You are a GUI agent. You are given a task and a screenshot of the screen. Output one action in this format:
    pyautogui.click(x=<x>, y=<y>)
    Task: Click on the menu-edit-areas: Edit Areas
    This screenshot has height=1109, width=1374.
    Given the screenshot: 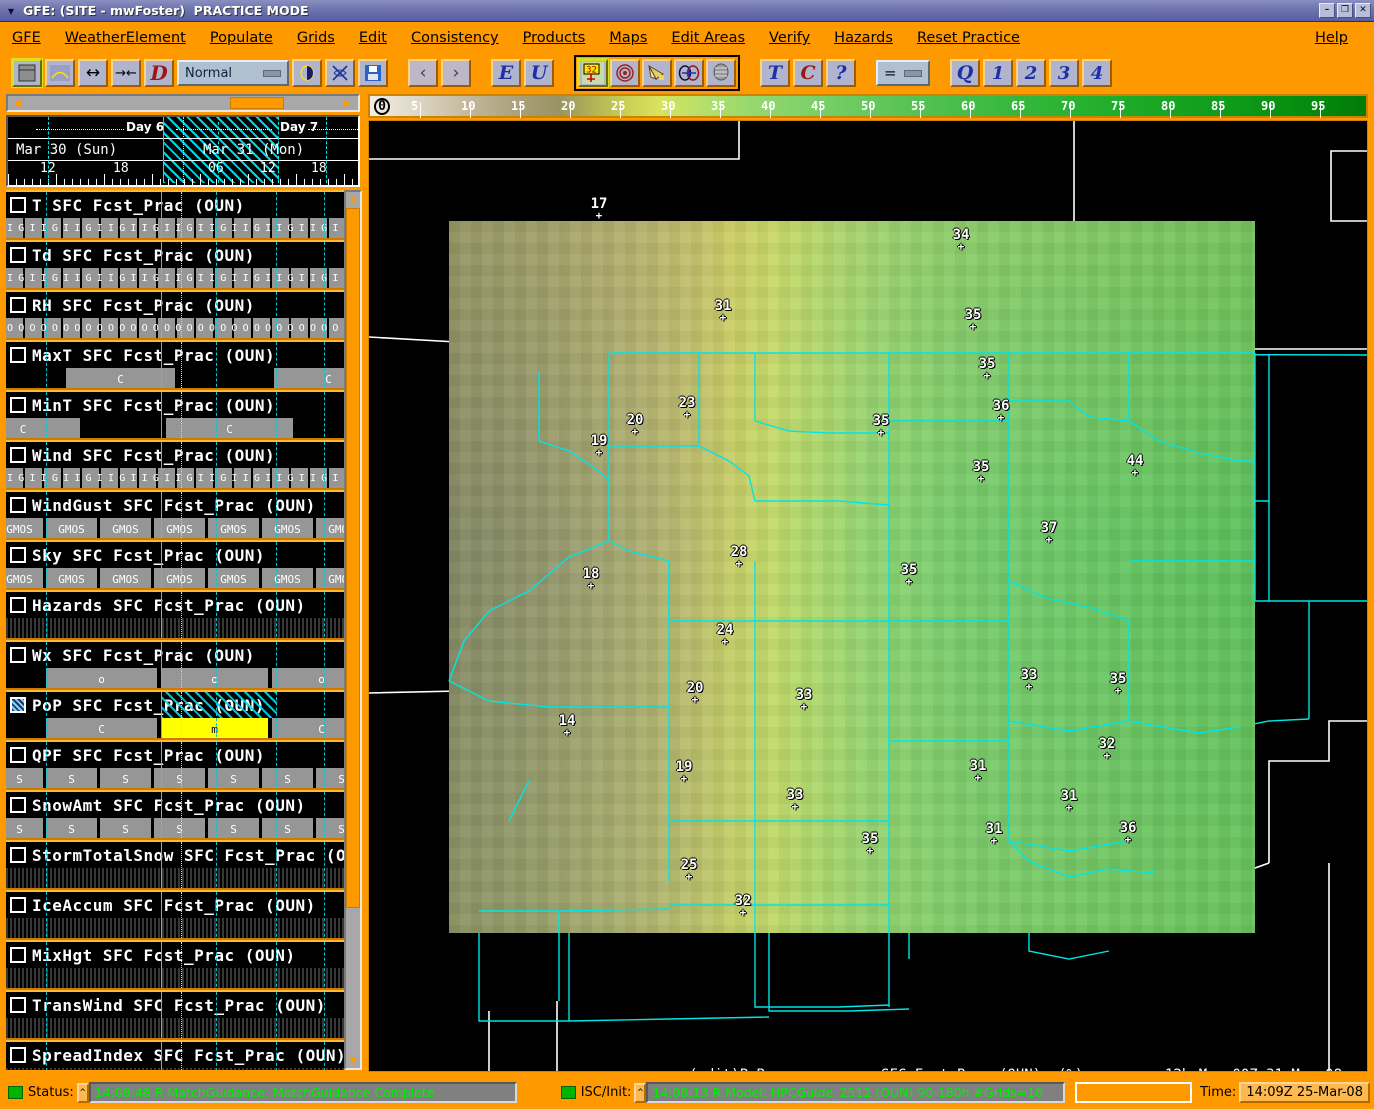 What is the action you would take?
    pyautogui.click(x=708, y=38)
    